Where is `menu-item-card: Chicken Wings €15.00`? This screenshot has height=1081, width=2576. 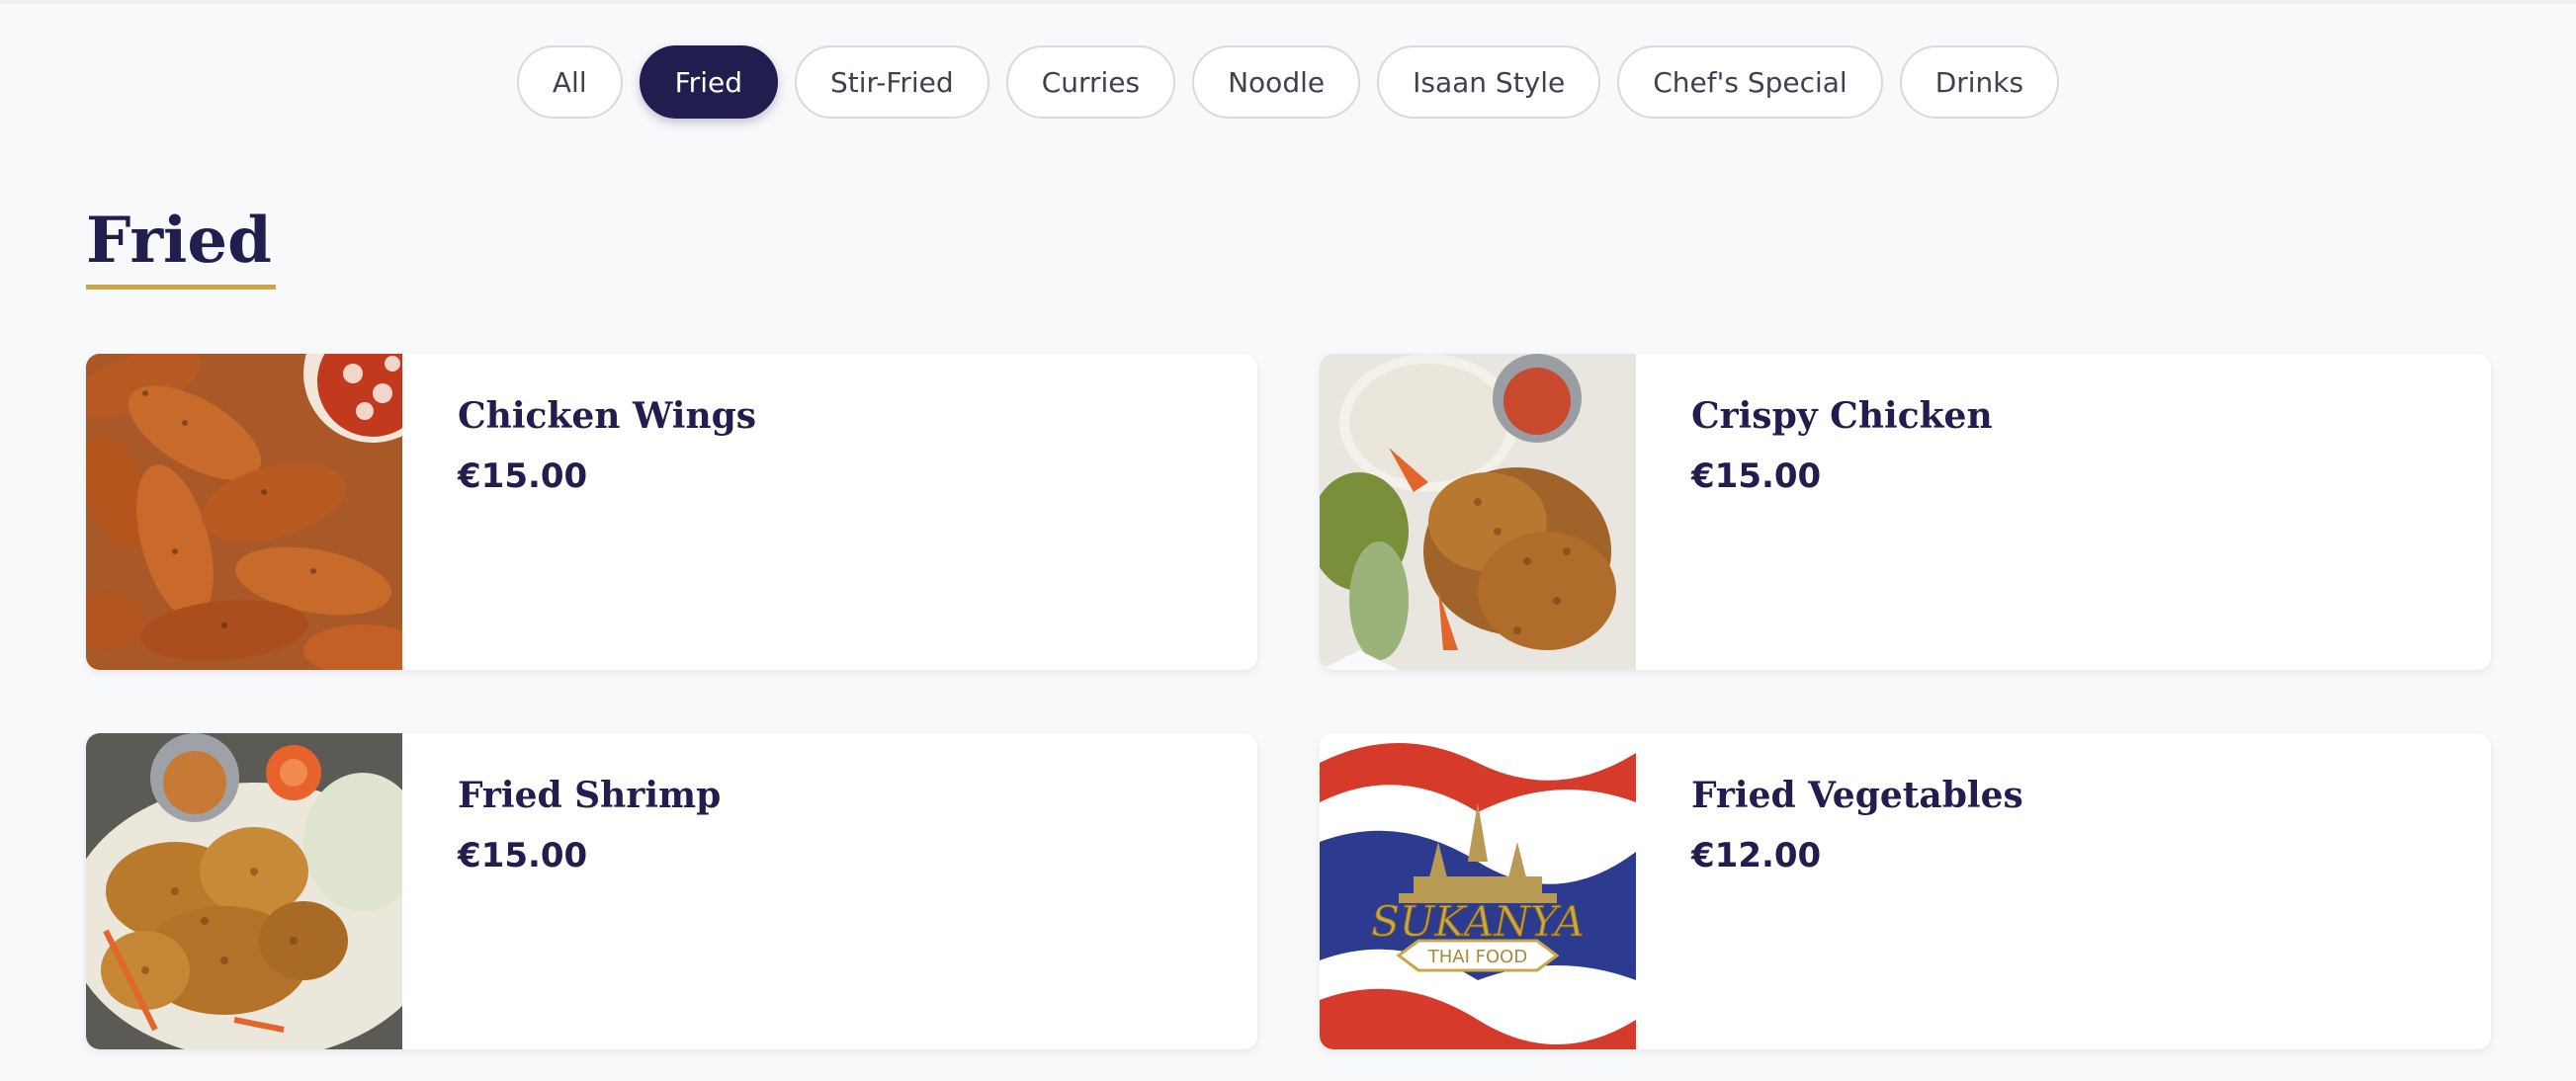
menu-item-card: Chicken Wings €15.00 is located at coordinates (671, 512).